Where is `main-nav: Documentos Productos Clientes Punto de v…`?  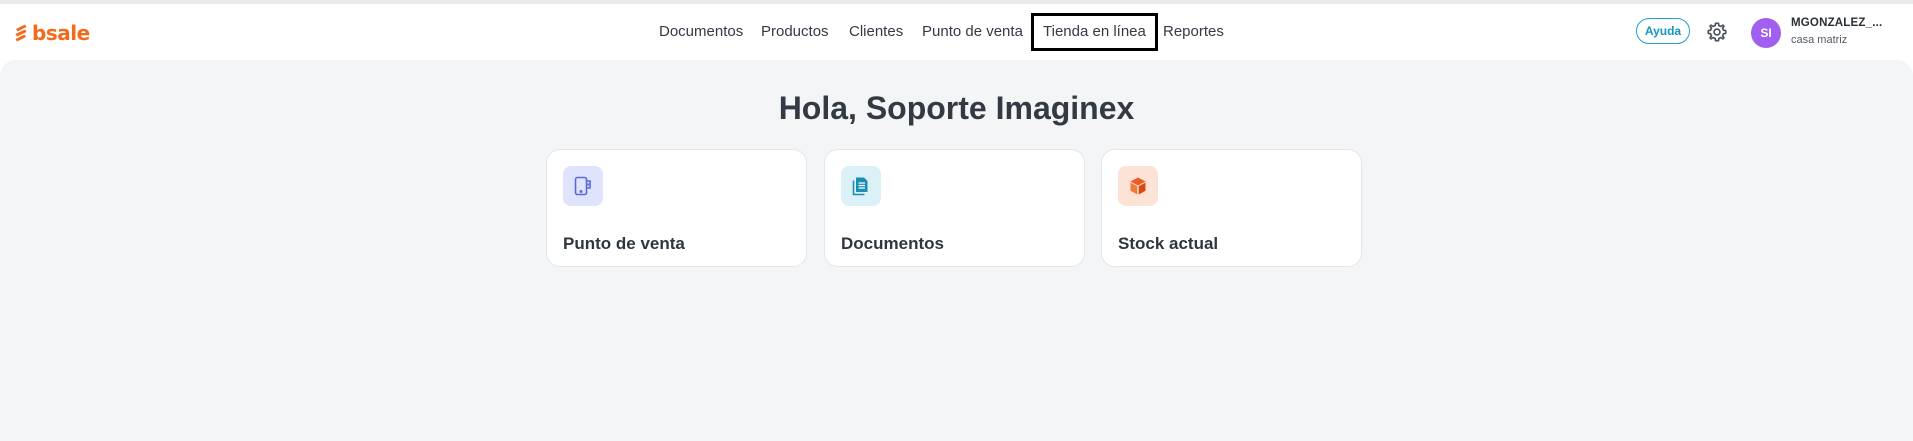 main-nav: Documentos Productos Clientes Punto de v… is located at coordinates (956, 32).